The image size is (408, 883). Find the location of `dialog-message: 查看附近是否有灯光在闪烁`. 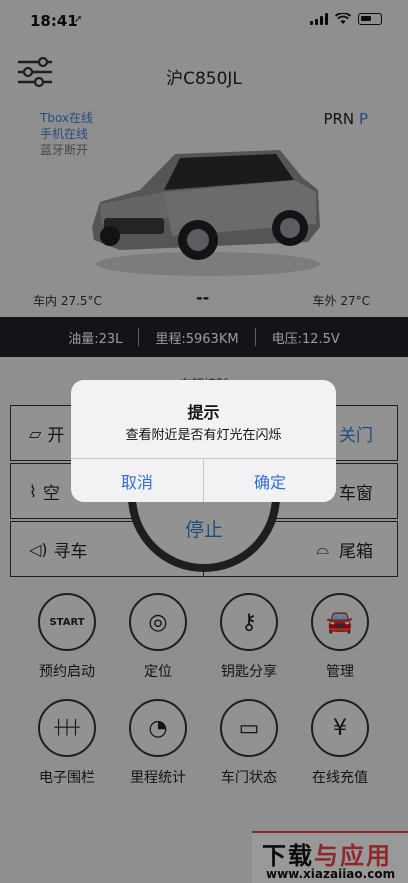

dialog-message: 查看附近是否有灯光在闪烁 is located at coordinates (203, 435).